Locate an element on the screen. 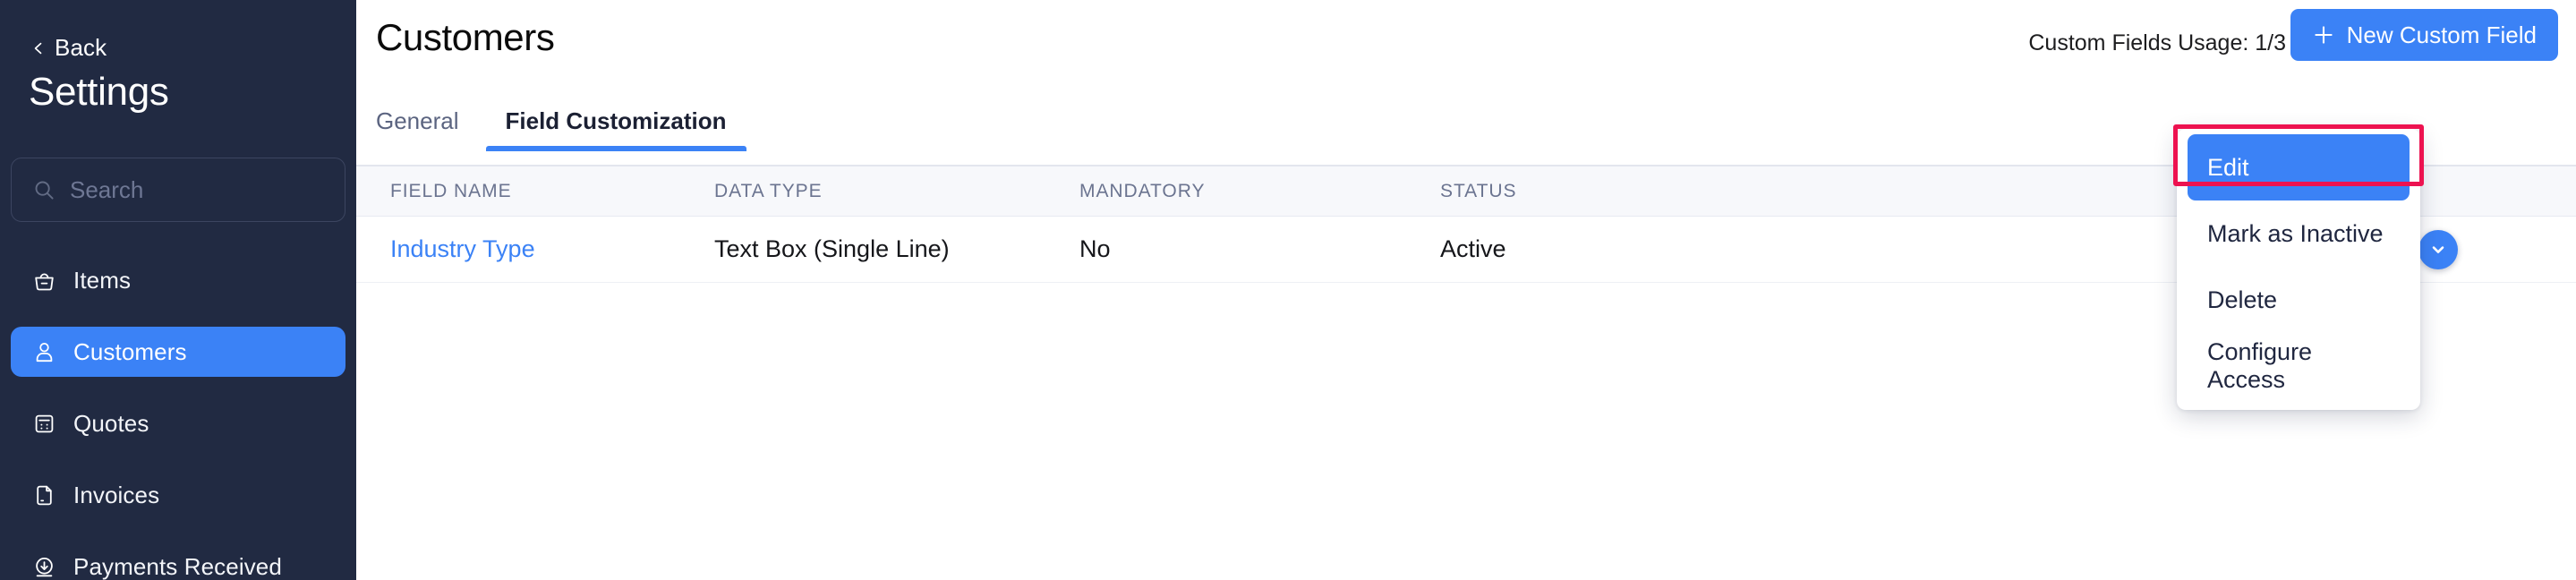 The height and width of the screenshot is (580, 2576). sidebar-item-label: Quotes is located at coordinates (111, 423).